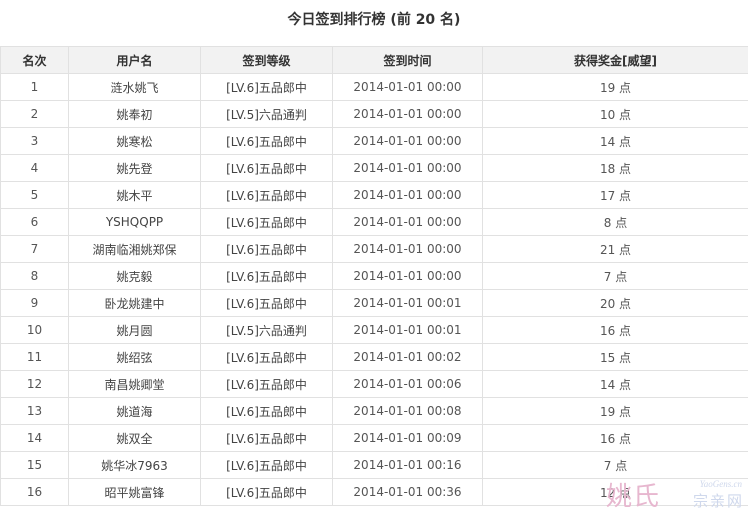 The image size is (748, 513). What do you see at coordinates (135, 492) in the screenshot?
I see `username-cell: 昭平姚富锋` at bounding box center [135, 492].